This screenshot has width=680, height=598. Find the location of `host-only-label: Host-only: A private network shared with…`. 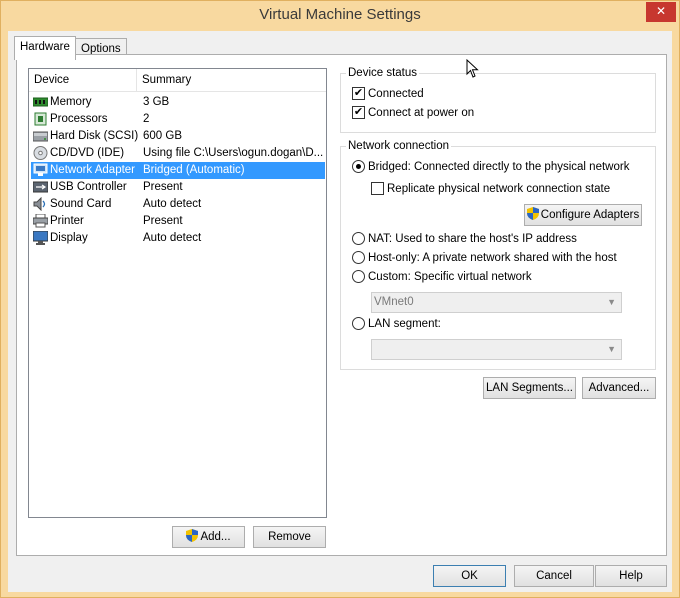

host-only-label: Host-only: A private network shared with… is located at coordinates (492, 258).